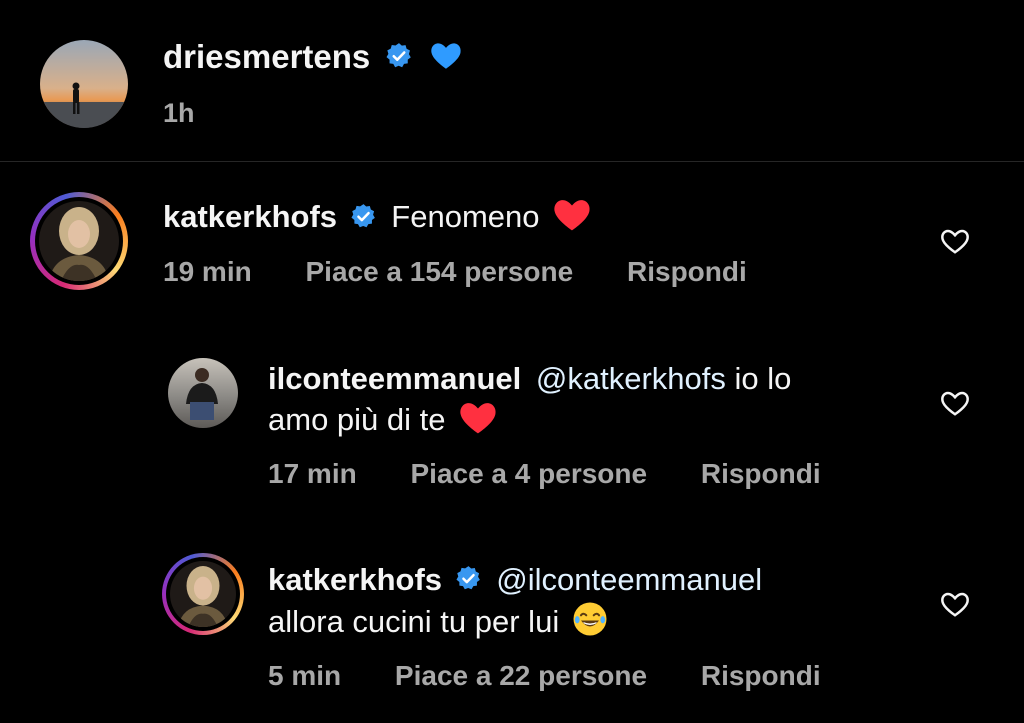 The height and width of the screenshot is (723, 1024). What do you see at coordinates (179, 113) in the screenshot?
I see `post-timestamp: 1h` at bounding box center [179, 113].